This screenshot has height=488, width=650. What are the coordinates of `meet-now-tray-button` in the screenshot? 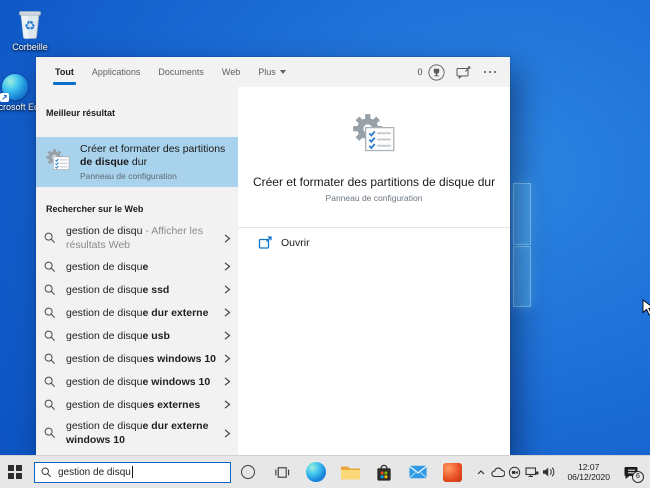 It's located at (514, 472).